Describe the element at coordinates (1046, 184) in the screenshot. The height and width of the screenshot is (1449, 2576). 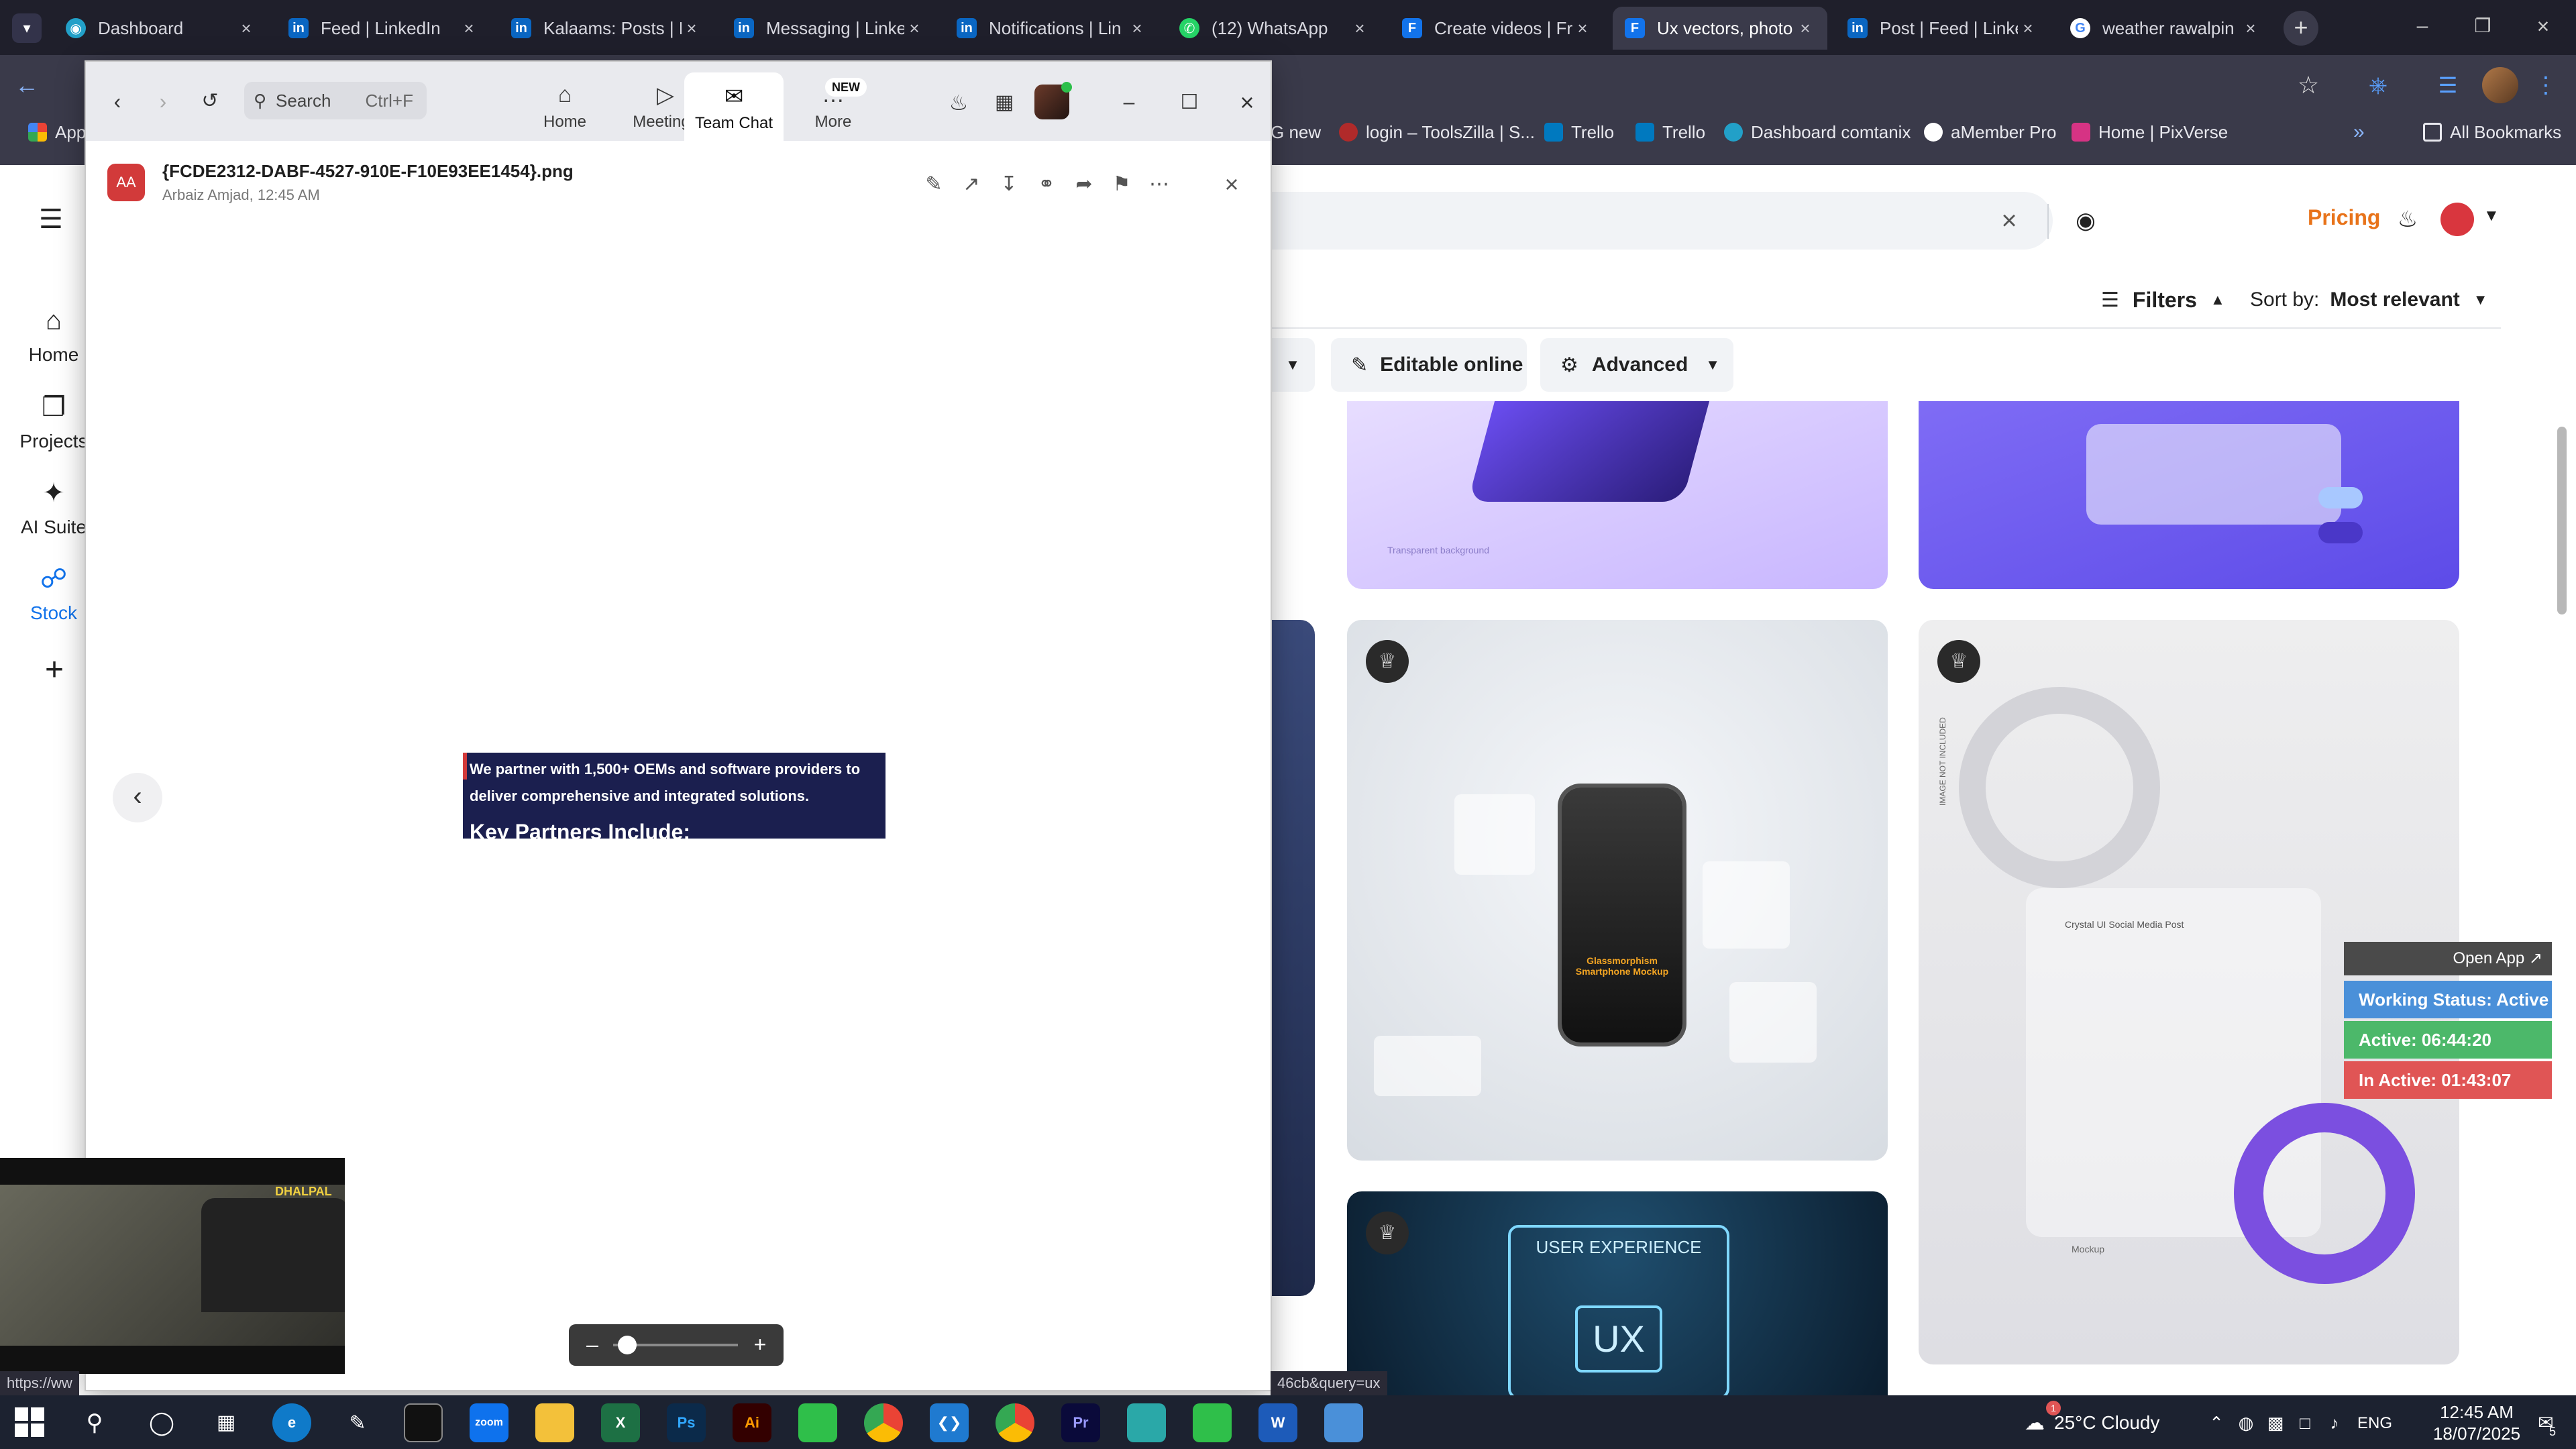
I see `share-screen-icon: ⚭` at that location.